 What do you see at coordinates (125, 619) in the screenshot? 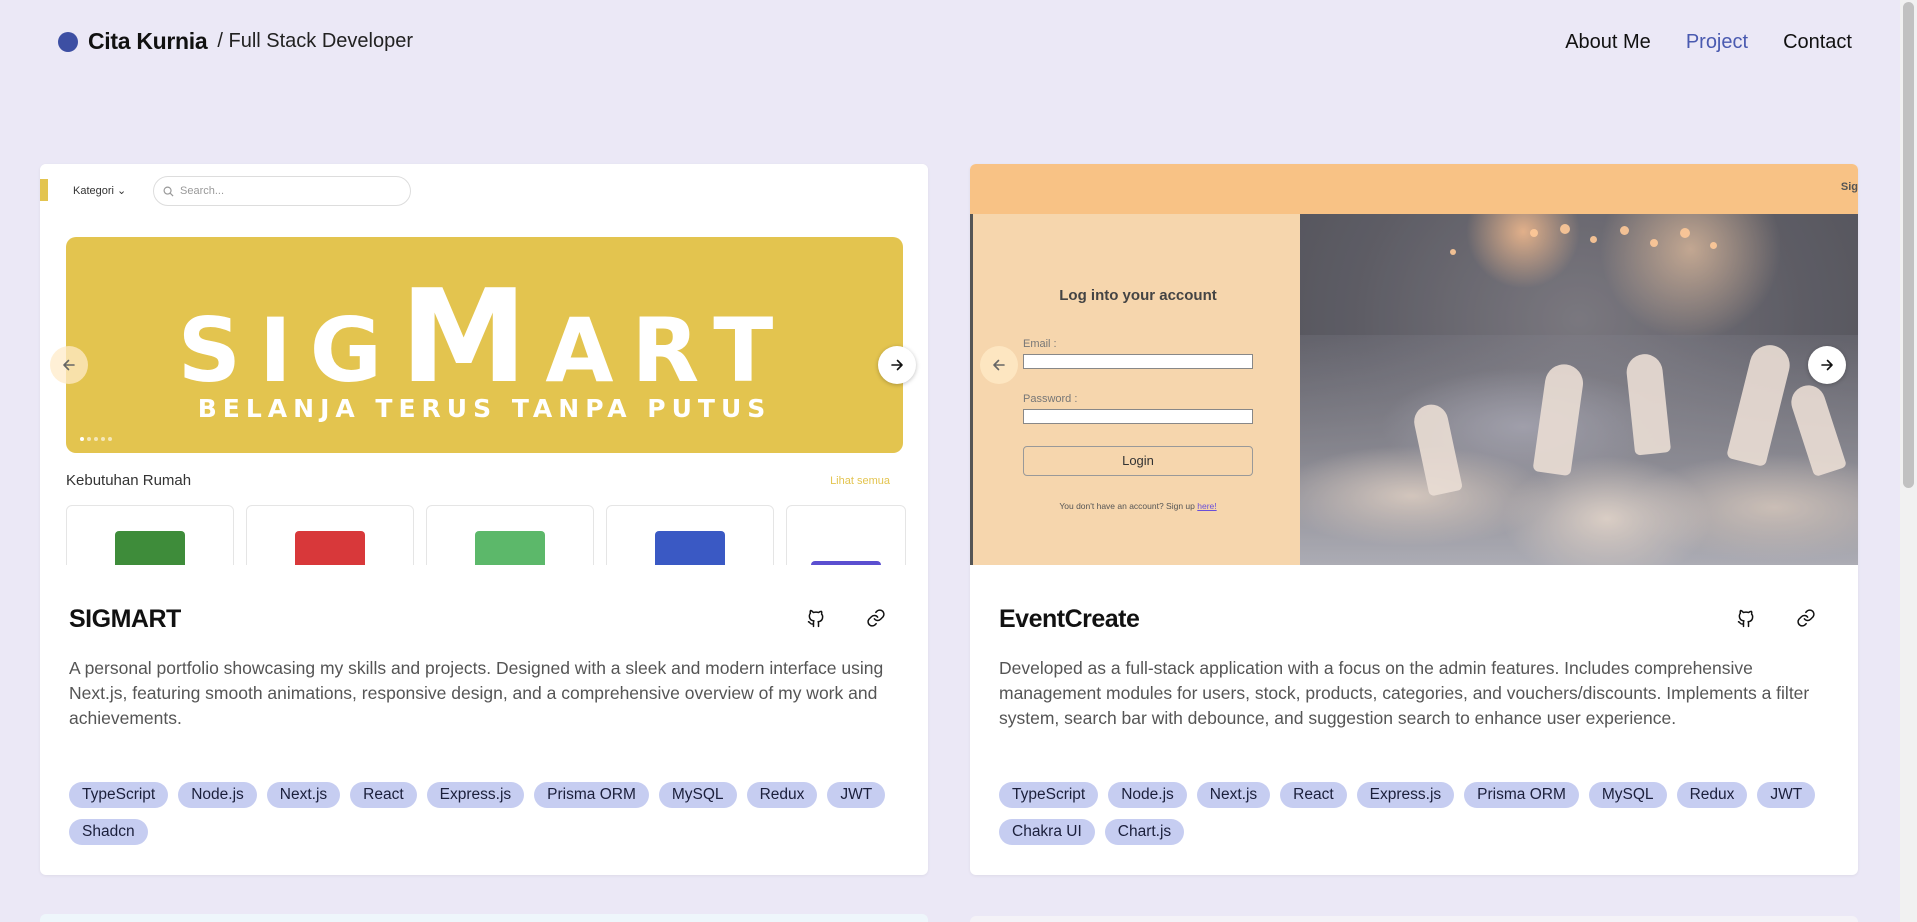
I see `project-title: SIGMART` at bounding box center [125, 619].